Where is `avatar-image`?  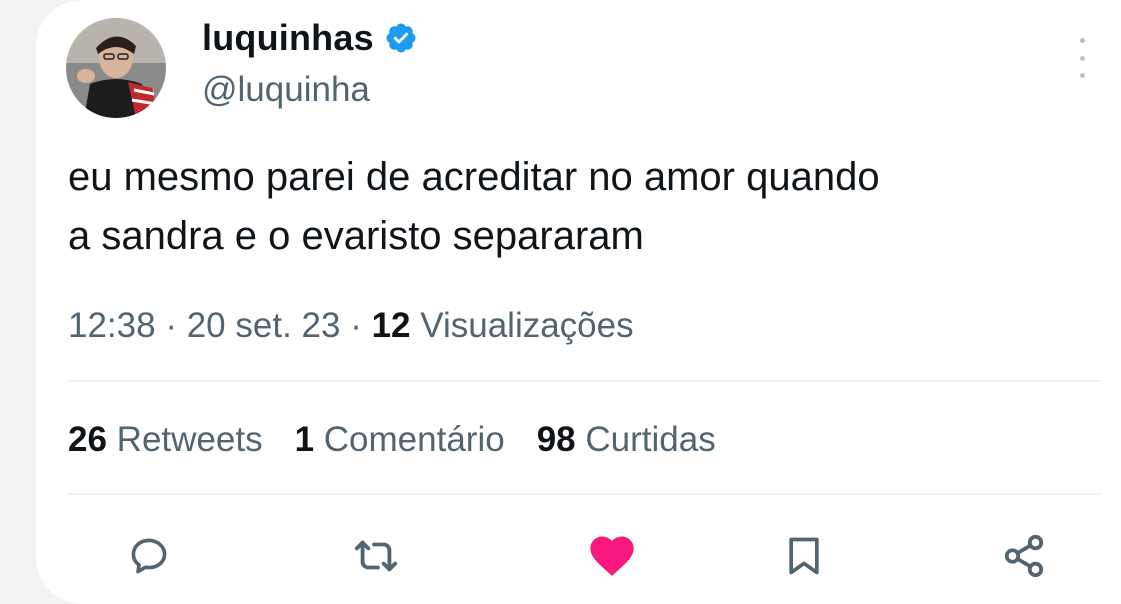 avatar-image is located at coordinates (116, 68).